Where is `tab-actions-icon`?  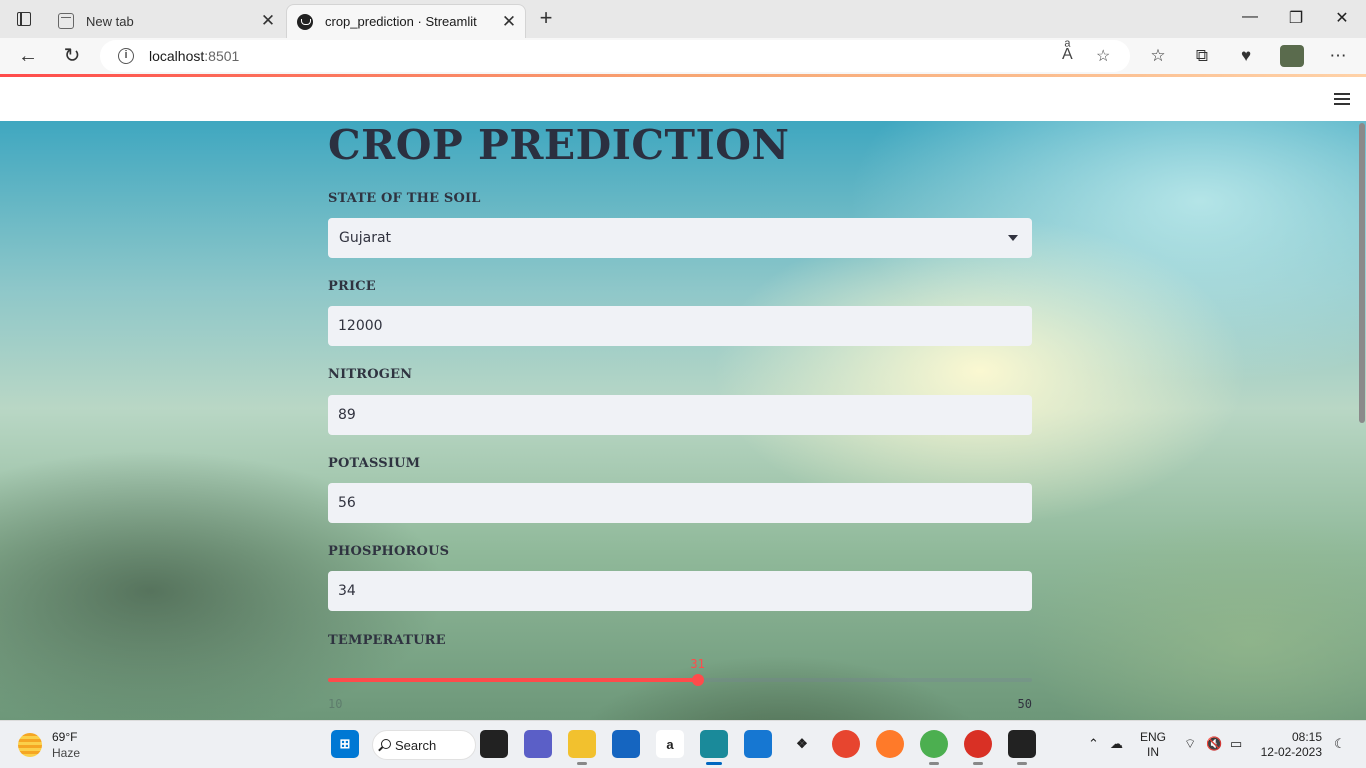 tab-actions-icon is located at coordinates (24, 19).